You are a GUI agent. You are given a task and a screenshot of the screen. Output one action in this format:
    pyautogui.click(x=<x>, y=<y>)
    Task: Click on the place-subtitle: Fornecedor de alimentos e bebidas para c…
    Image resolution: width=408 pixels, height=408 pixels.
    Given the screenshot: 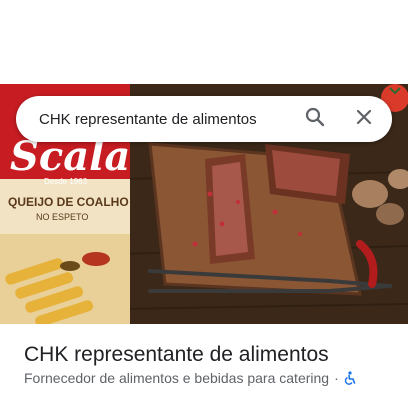 What is the action you would take?
    pyautogui.click(x=190, y=378)
    